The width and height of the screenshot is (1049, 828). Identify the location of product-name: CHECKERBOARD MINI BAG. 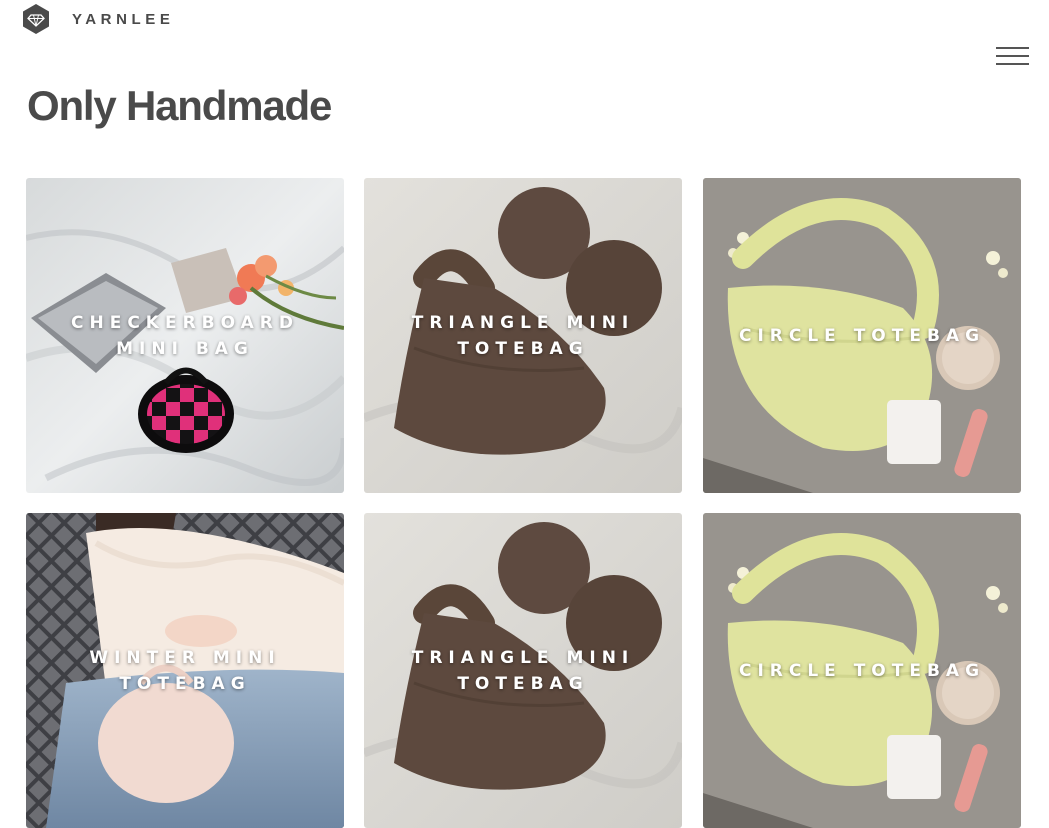
(185, 335).